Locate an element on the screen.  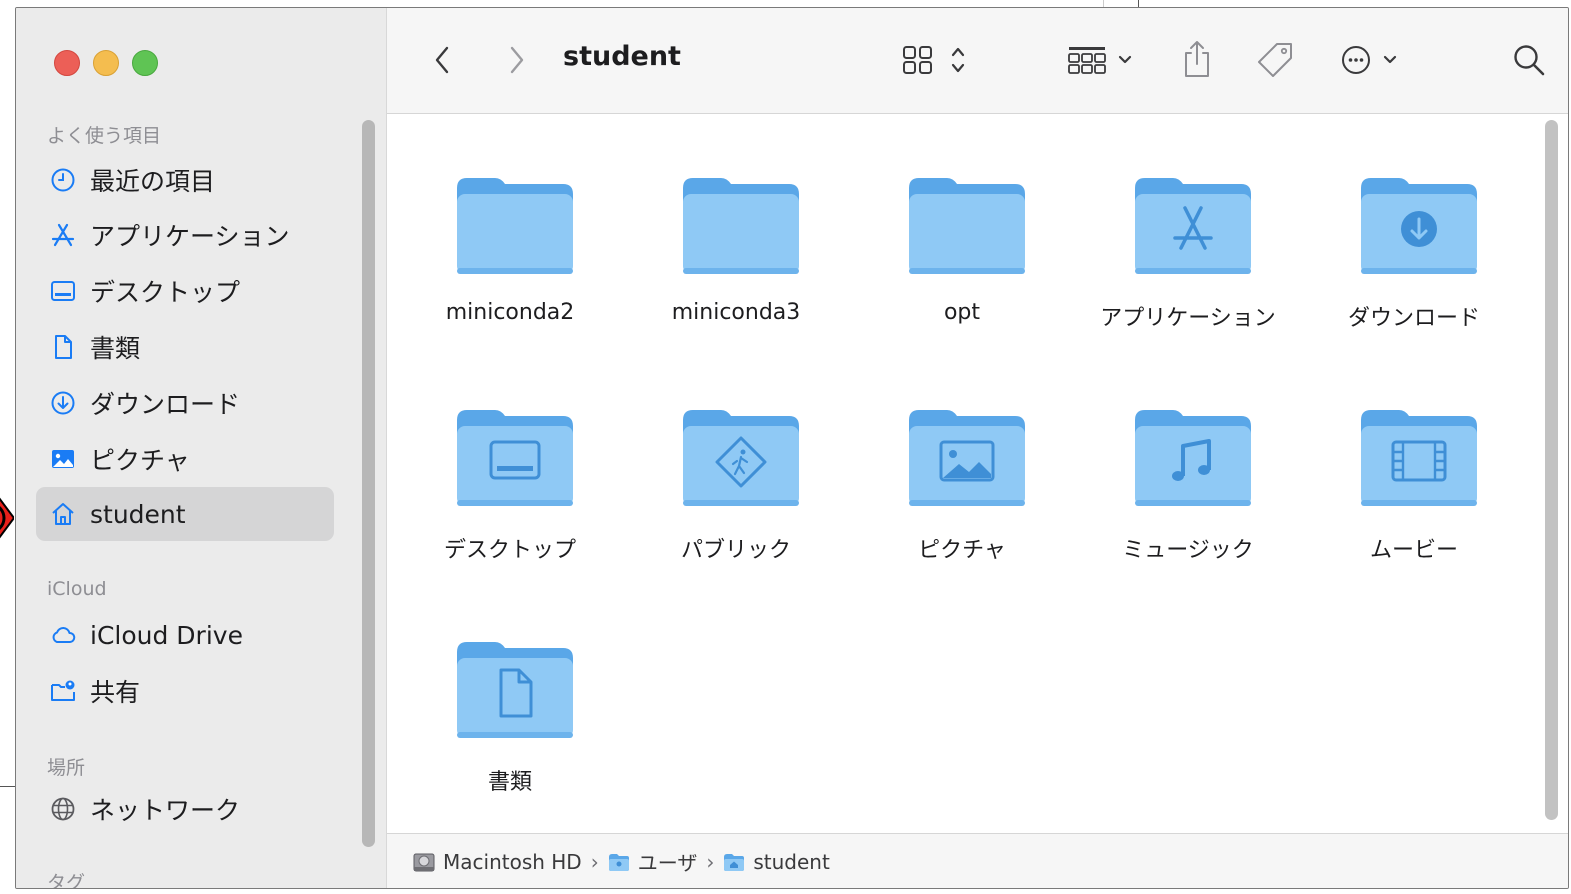
more-actions-button is located at coordinates (1374, 60).